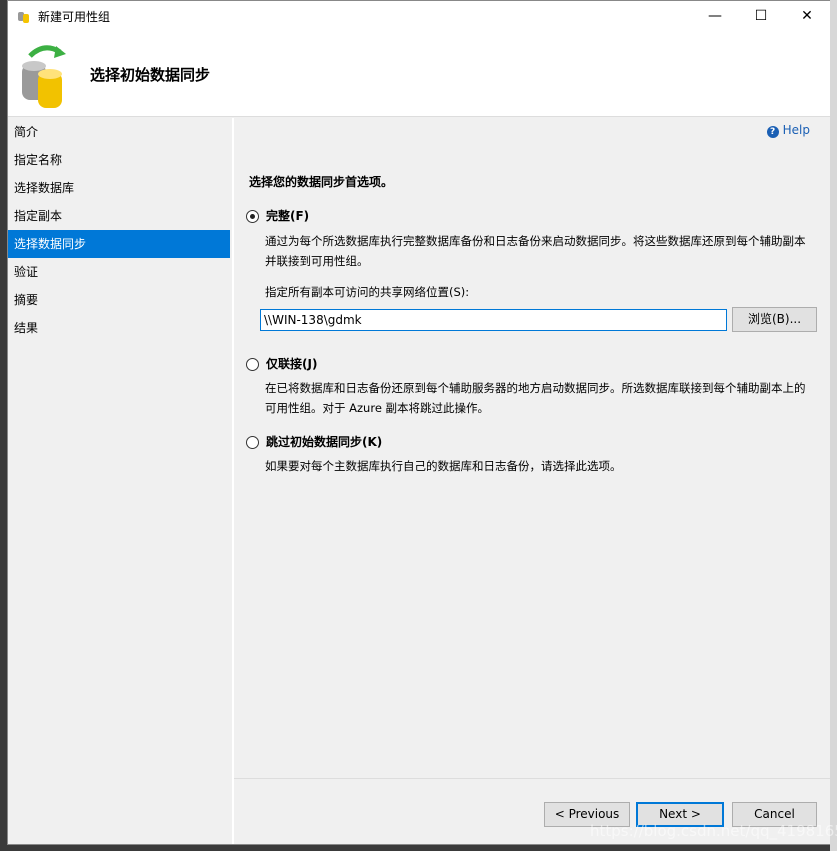 Image resolution: width=837 pixels, height=851 pixels. I want to click on option-full: 完整(F), so click(277, 215).